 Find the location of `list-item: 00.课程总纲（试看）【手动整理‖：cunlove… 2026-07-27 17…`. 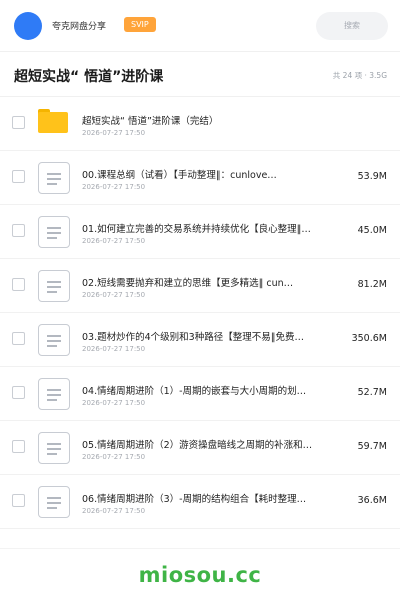

list-item: 00.课程总纲（试看）【手动整理‖：cunlove… 2026-07-27 17… is located at coordinates (200, 178).